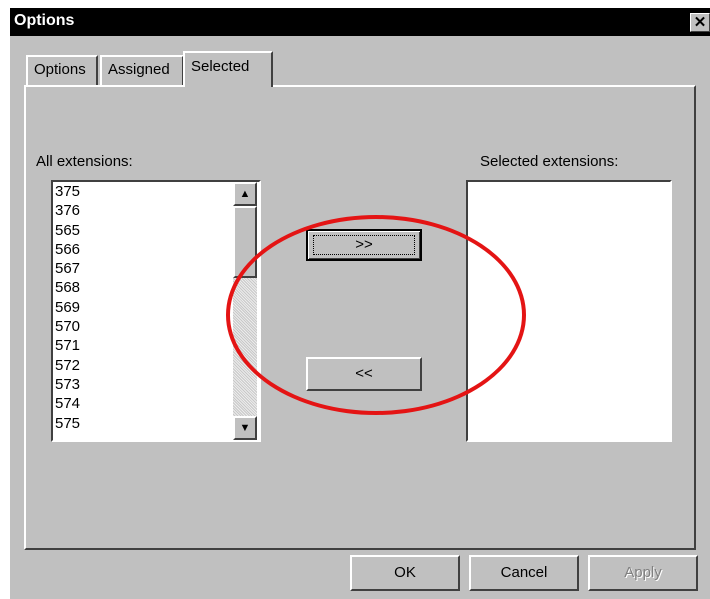  I want to click on list-item: 571, so click(67, 345).